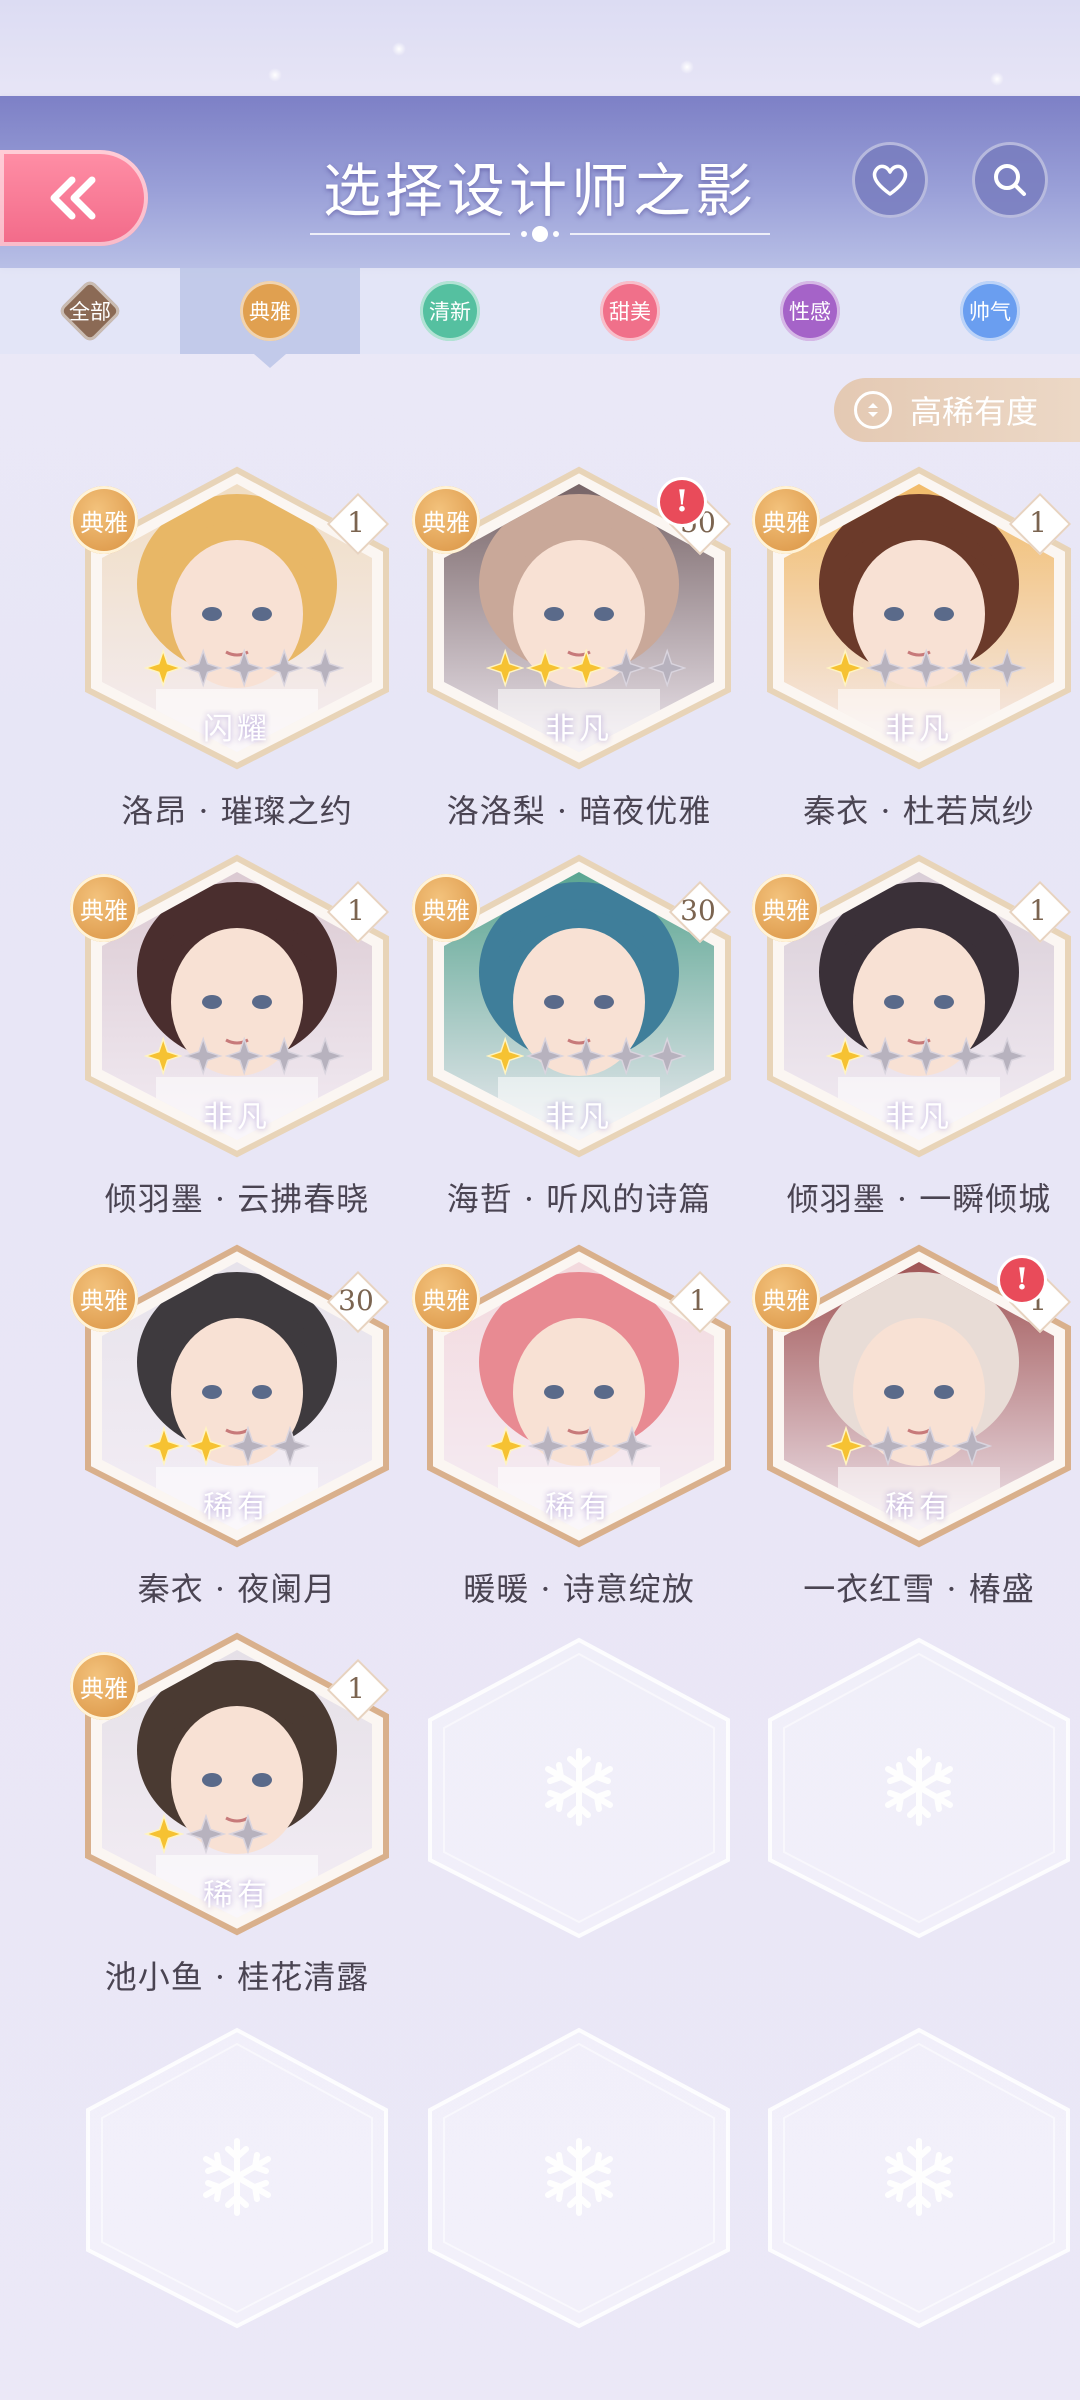 This screenshot has height=2400, width=1080. I want to click on designer-card: 典雅 1 ! 稀有 一衣红雪 · 椿盛, so click(914, 1437).